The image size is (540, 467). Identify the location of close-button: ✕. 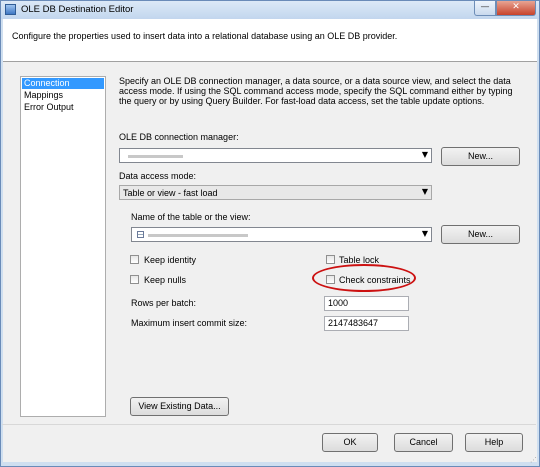
(516, 8).